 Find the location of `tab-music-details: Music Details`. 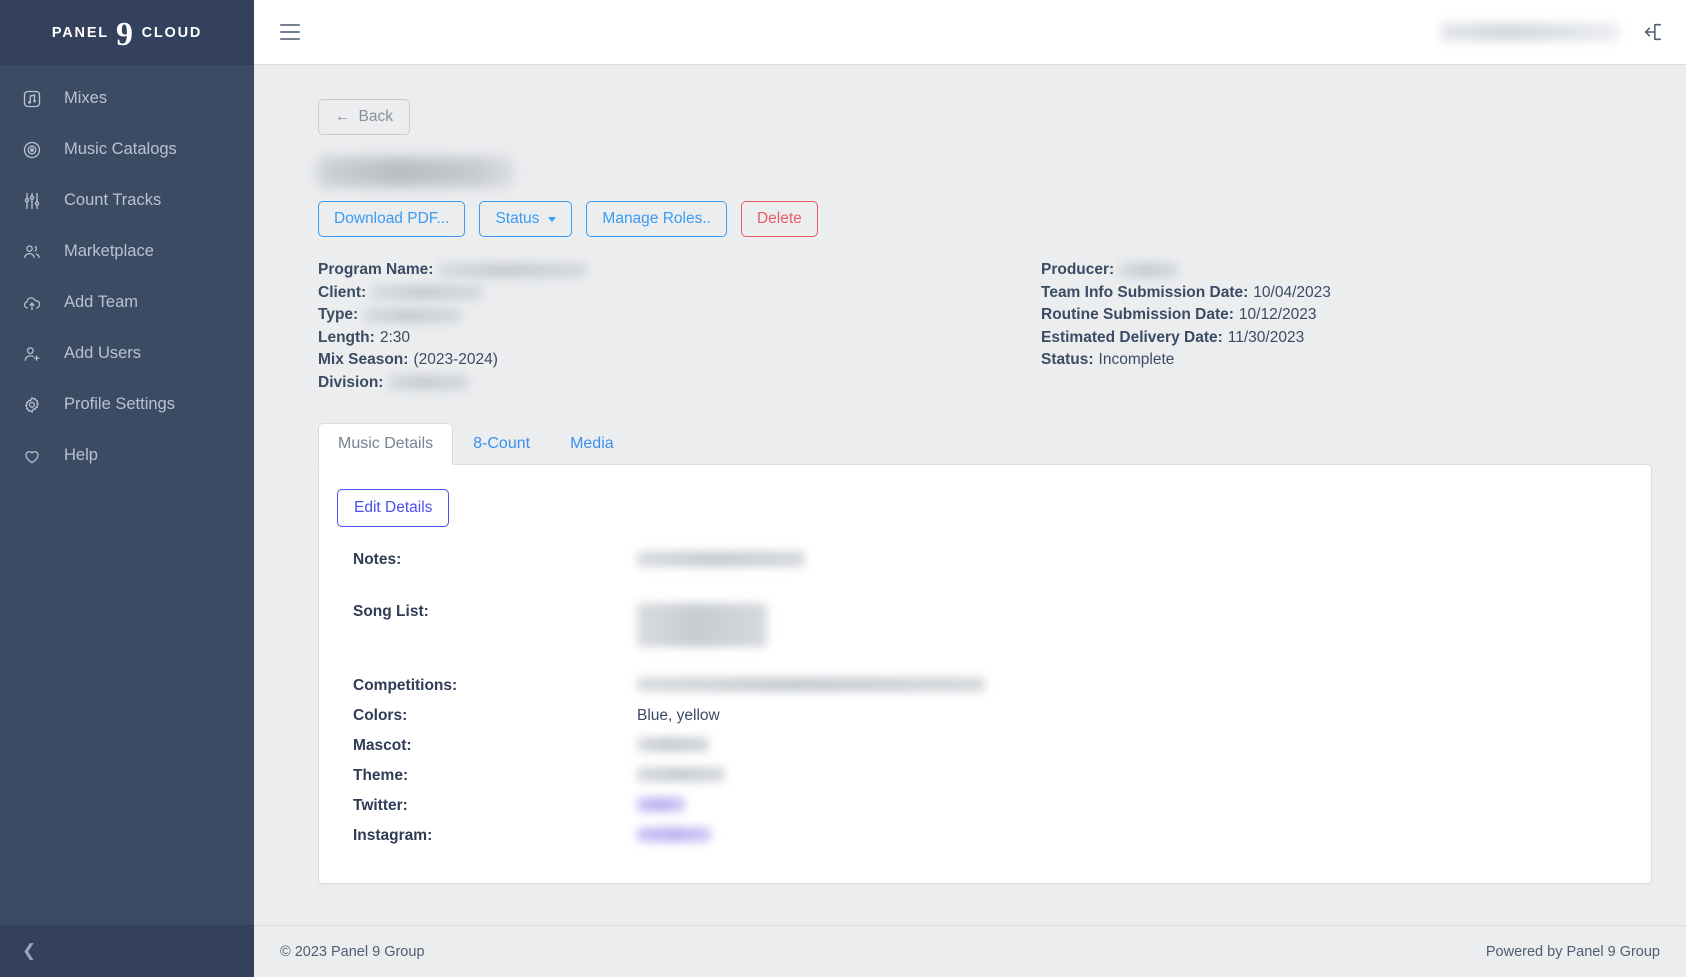

tab-music-details: Music Details is located at coordinates (386, 444).